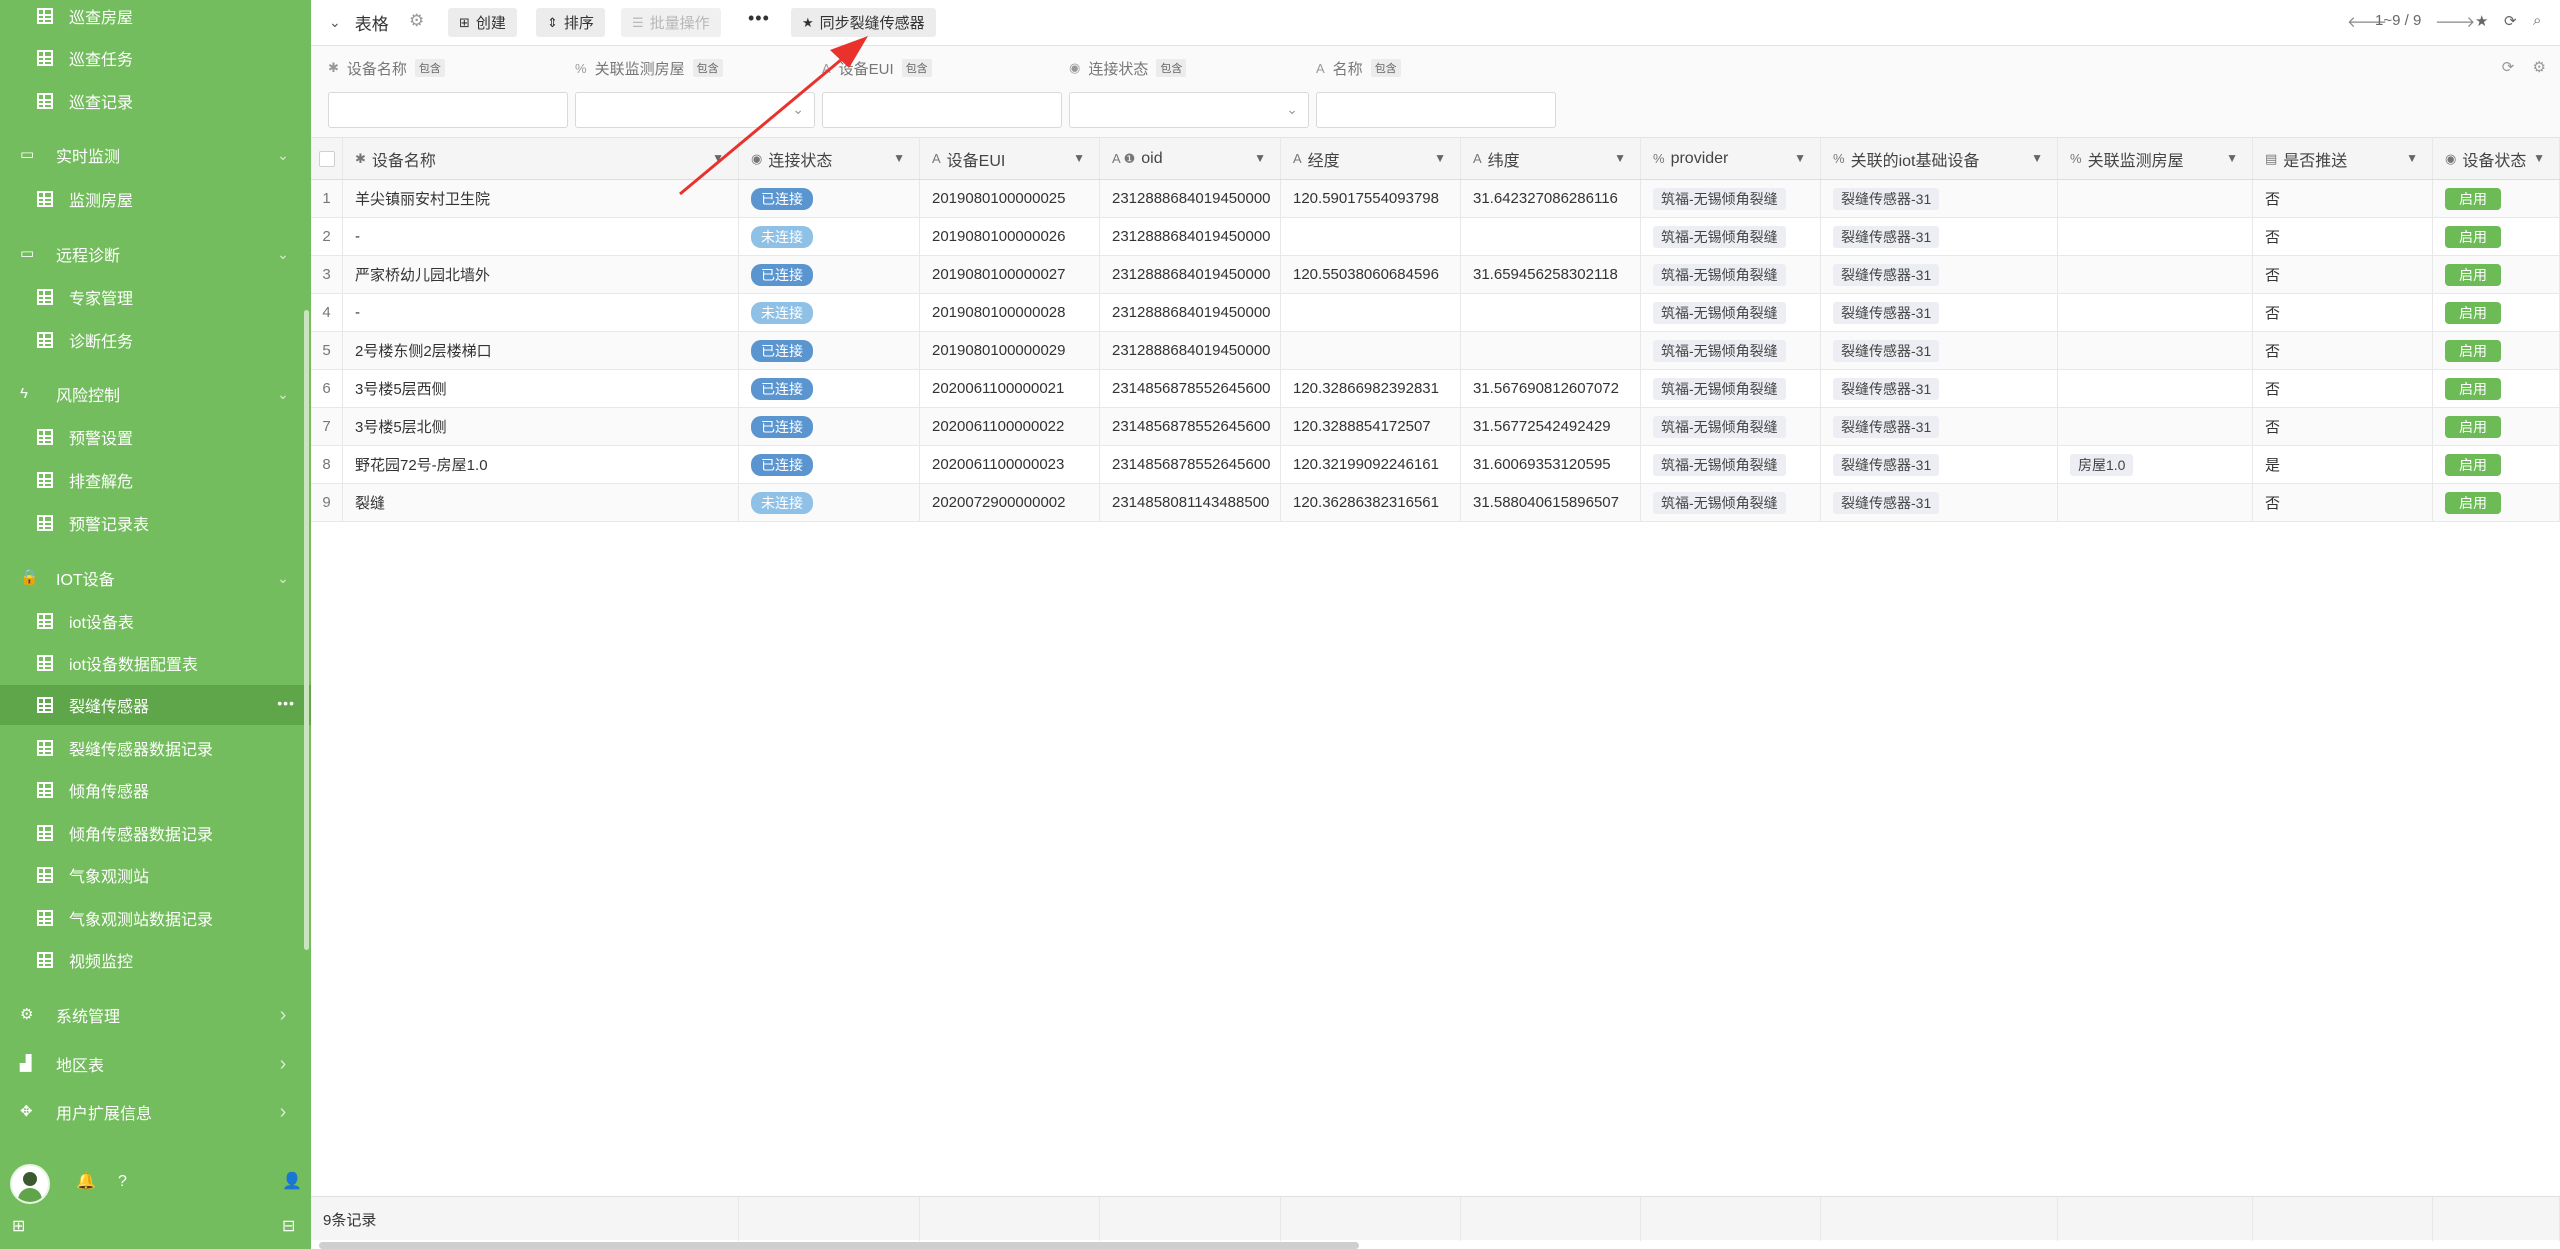 This screenshot has width=2560, height=1249. What do you see at coordinates (155, 155) in the screenshot?
I see `sidebar-item: ▭ 实时监测 ⌄` at bounding box center [155, 155].